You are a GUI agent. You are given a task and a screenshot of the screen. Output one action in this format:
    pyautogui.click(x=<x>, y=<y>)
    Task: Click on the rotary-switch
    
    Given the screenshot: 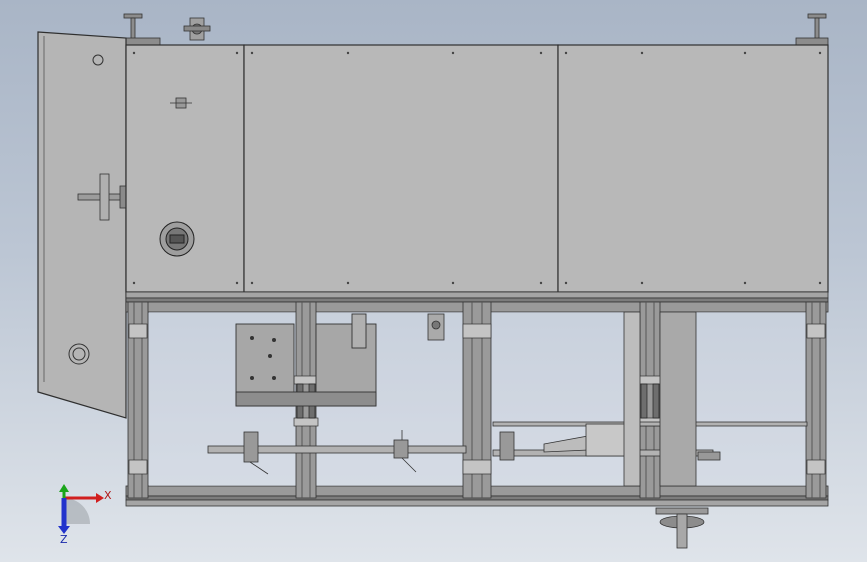 What is the action you would take?
    pyautogui.click(x=177, y=239)
    